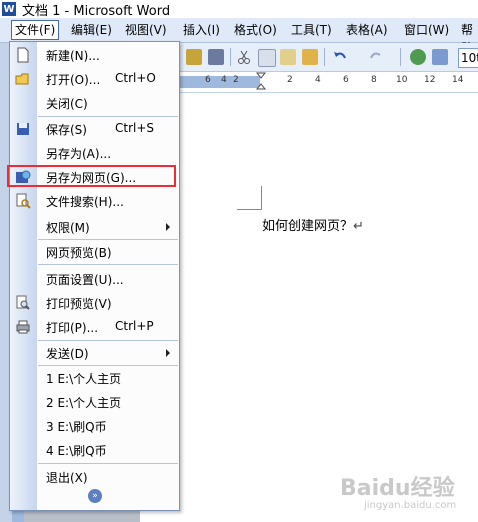 Image resolution: width=478 pixels, height=522 pixels. I want to click on research-icon, so click(216, 57).